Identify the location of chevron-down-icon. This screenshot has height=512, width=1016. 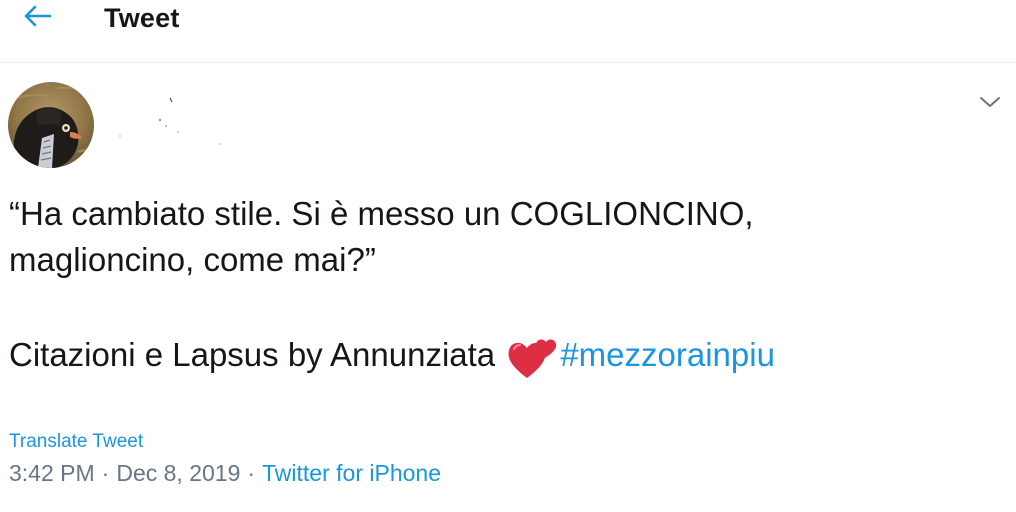
(990, 102).